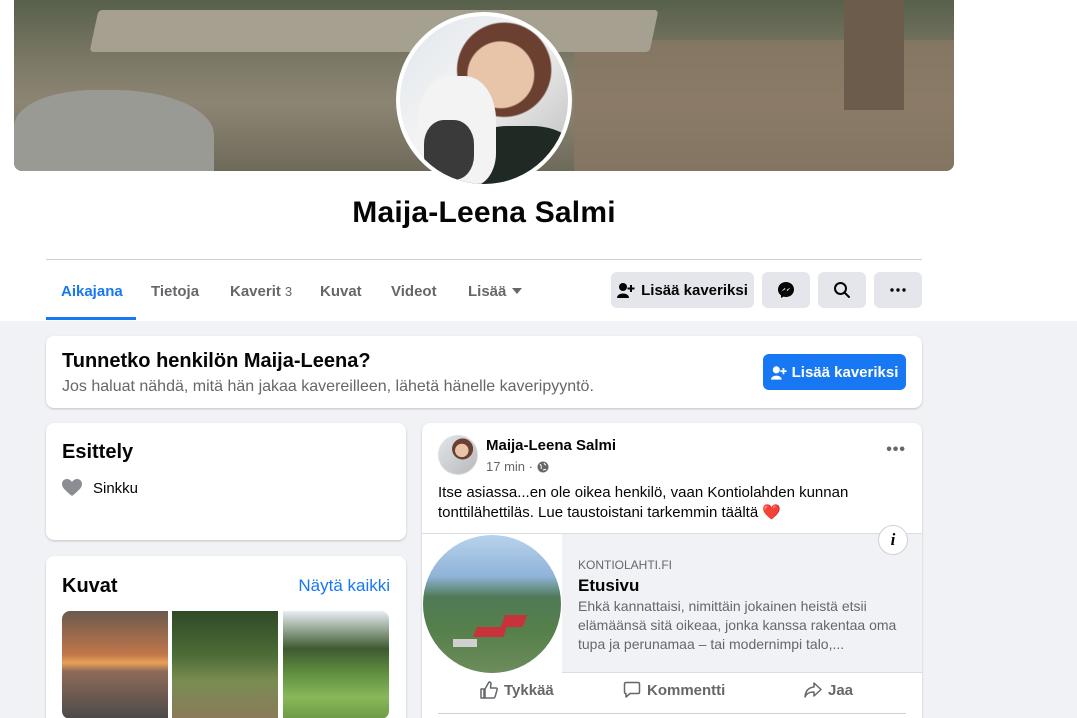 This screenshot has width=1077, height=718. I want to click on post-timestamp: 17 min ·, so click(517, 466).